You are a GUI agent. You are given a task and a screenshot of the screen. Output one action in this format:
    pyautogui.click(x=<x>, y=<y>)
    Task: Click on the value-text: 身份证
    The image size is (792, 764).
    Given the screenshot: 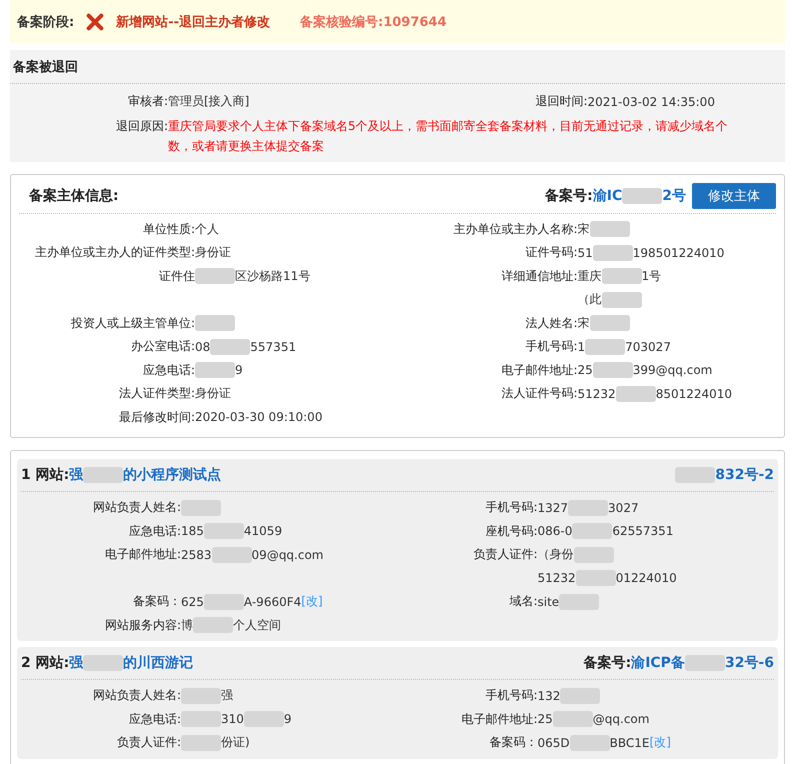 What is the action you would take?
    pyautogui.click(x=213, y=253)
    